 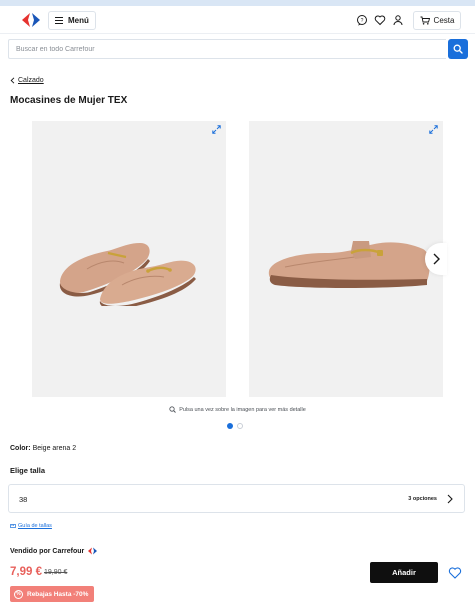 What do you see at coordinates (28, 470) in the screenshot?
I see `size-label: Elige talla` at bounding box center [28, 470].